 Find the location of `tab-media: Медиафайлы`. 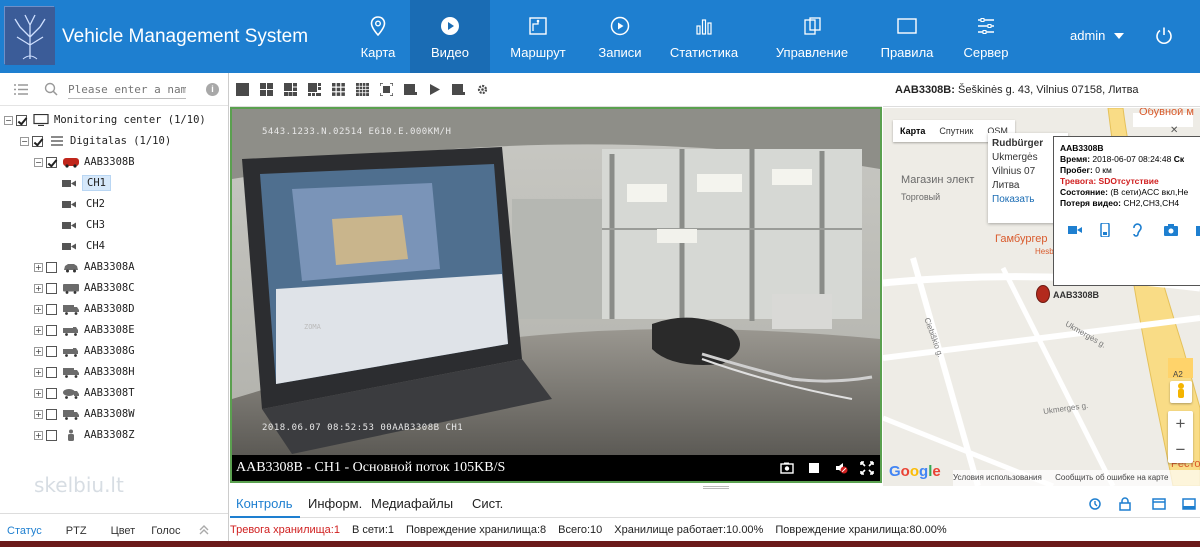

tab-media: Медиафайлы is located at coordinates (412, 503).